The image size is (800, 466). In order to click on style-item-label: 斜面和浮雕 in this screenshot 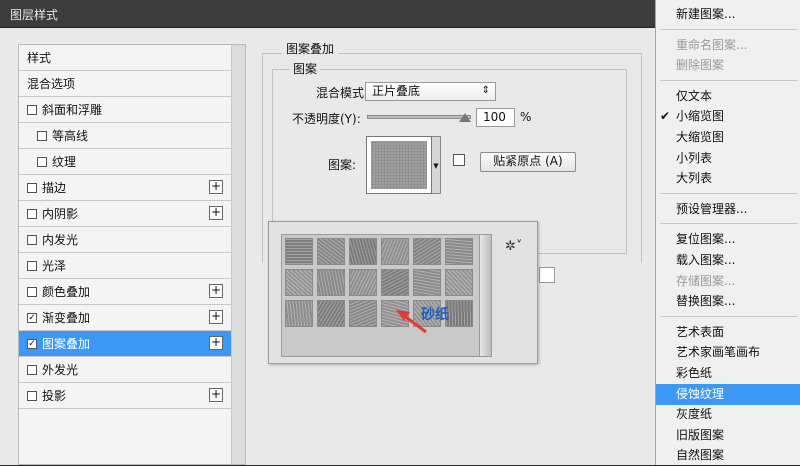, I will do `click(72, 110)`.